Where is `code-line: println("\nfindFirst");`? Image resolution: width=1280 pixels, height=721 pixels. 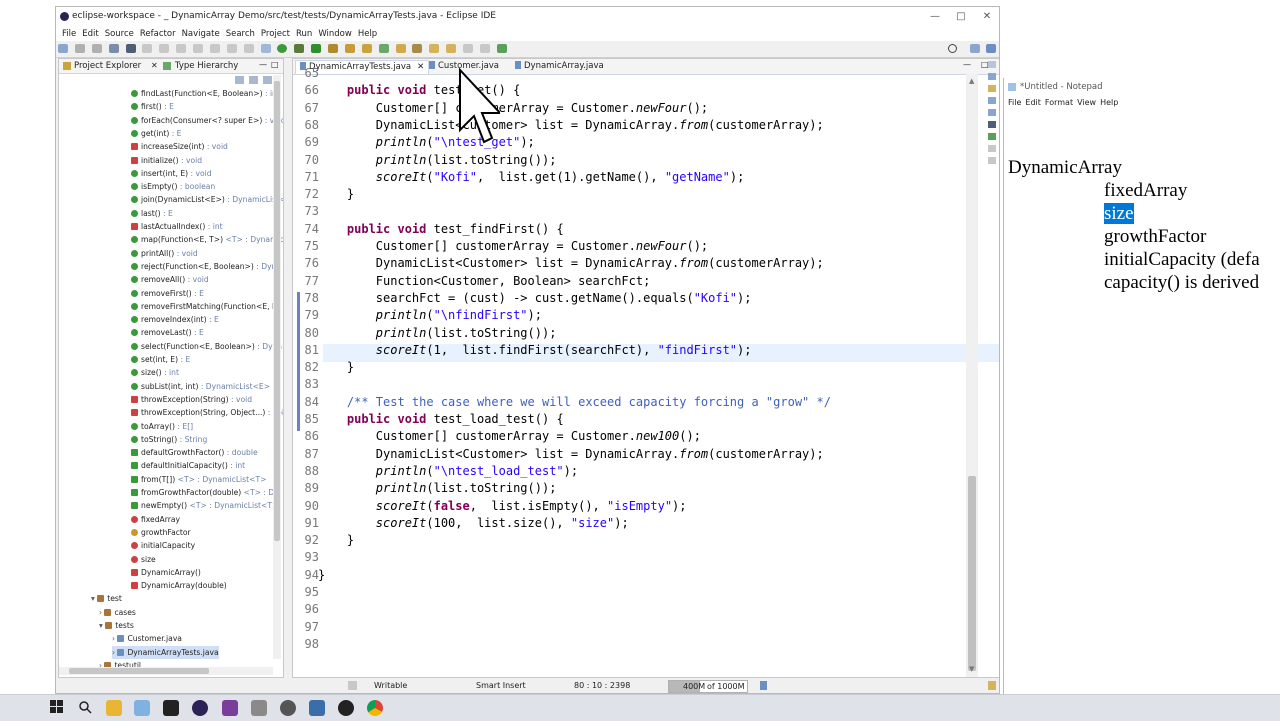
code-line: println("\nfindFirst"); is located at coordinates (430, 315).